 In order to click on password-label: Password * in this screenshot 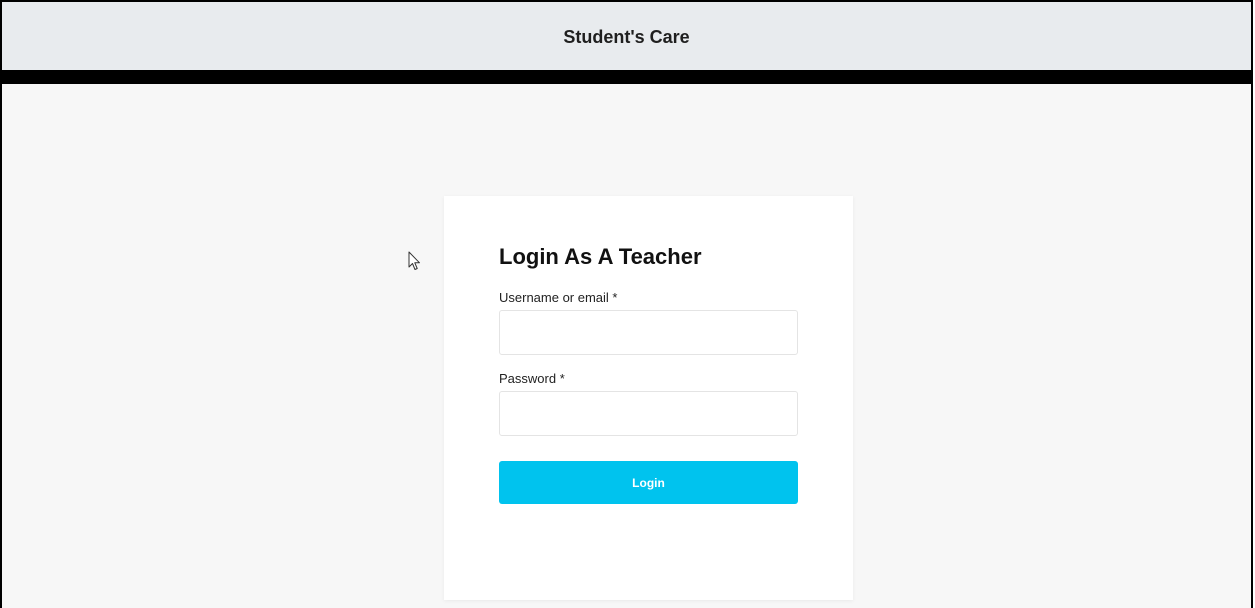, I will do `click(532, 378)`.